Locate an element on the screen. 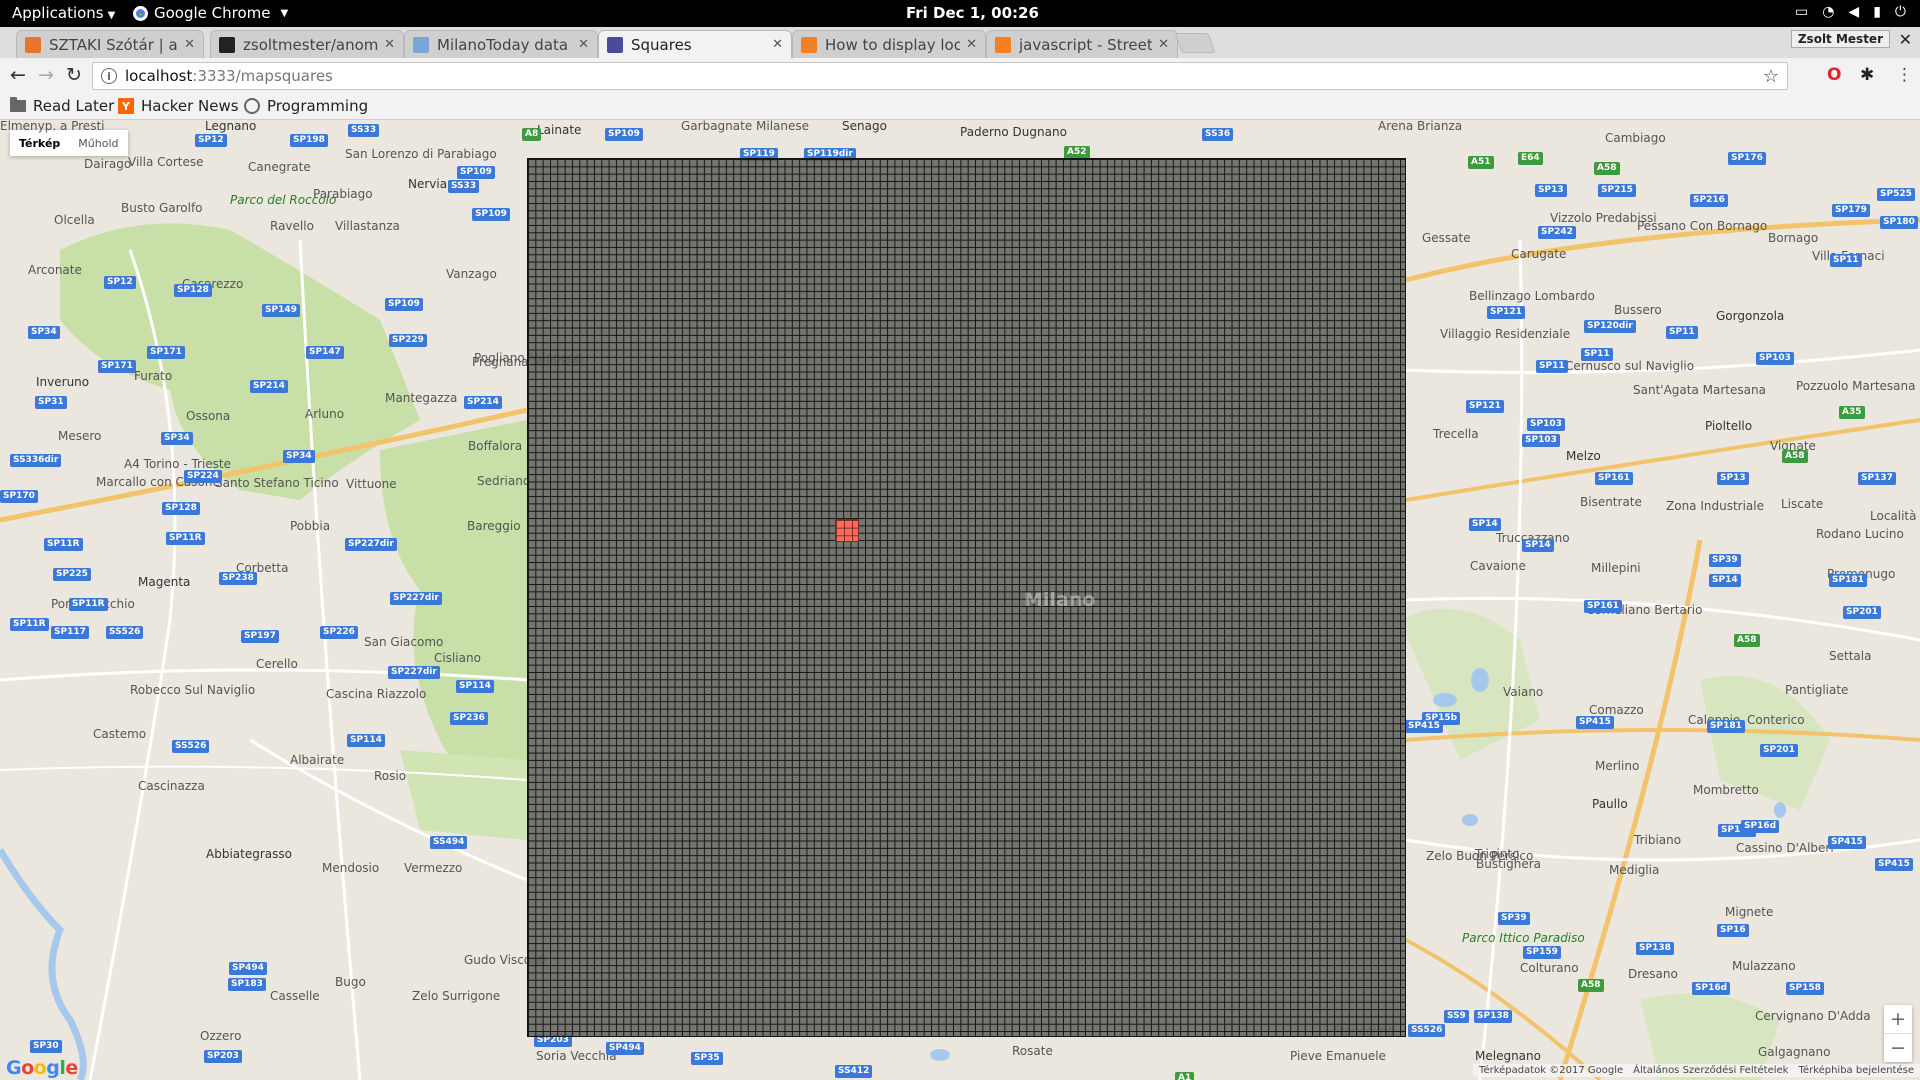 The width and height of the screenshot is (1920, 1080). browser-tab: How to display loca ✕ is located at coordinates (889, 44).